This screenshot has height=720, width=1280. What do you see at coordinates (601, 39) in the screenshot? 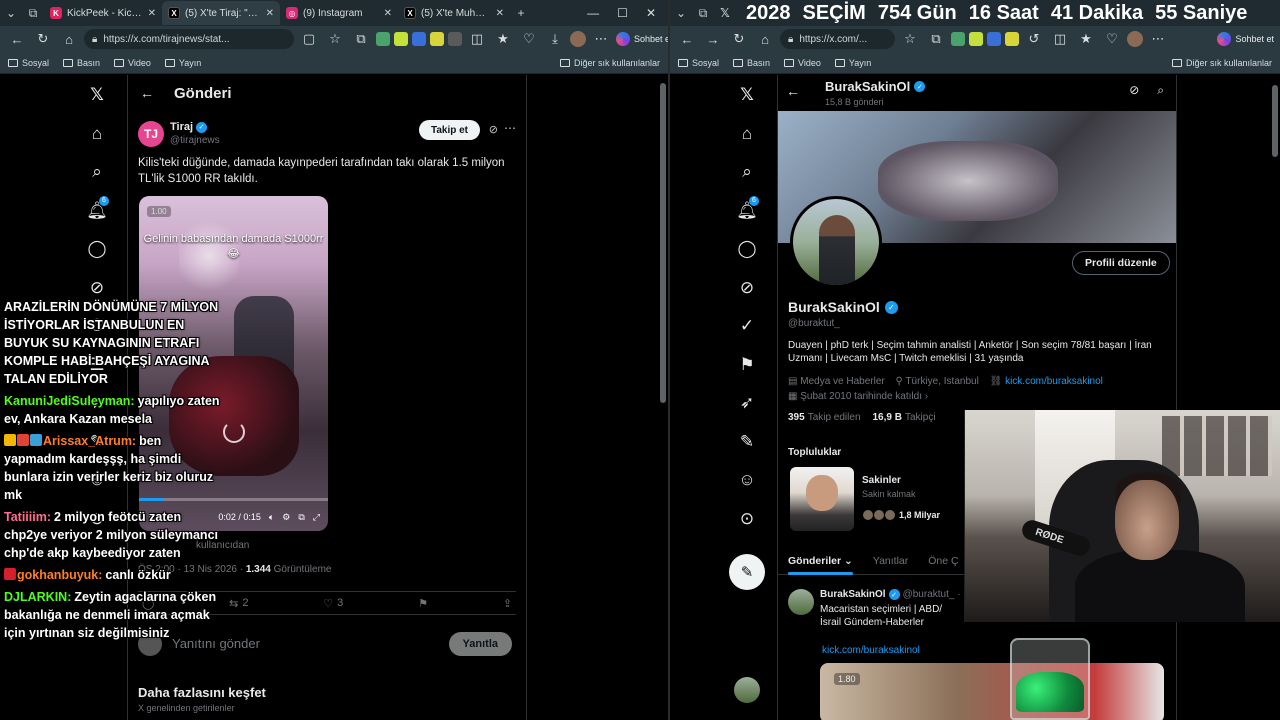
I see `more-icon: ⋯` at bounding box center [601, 39].